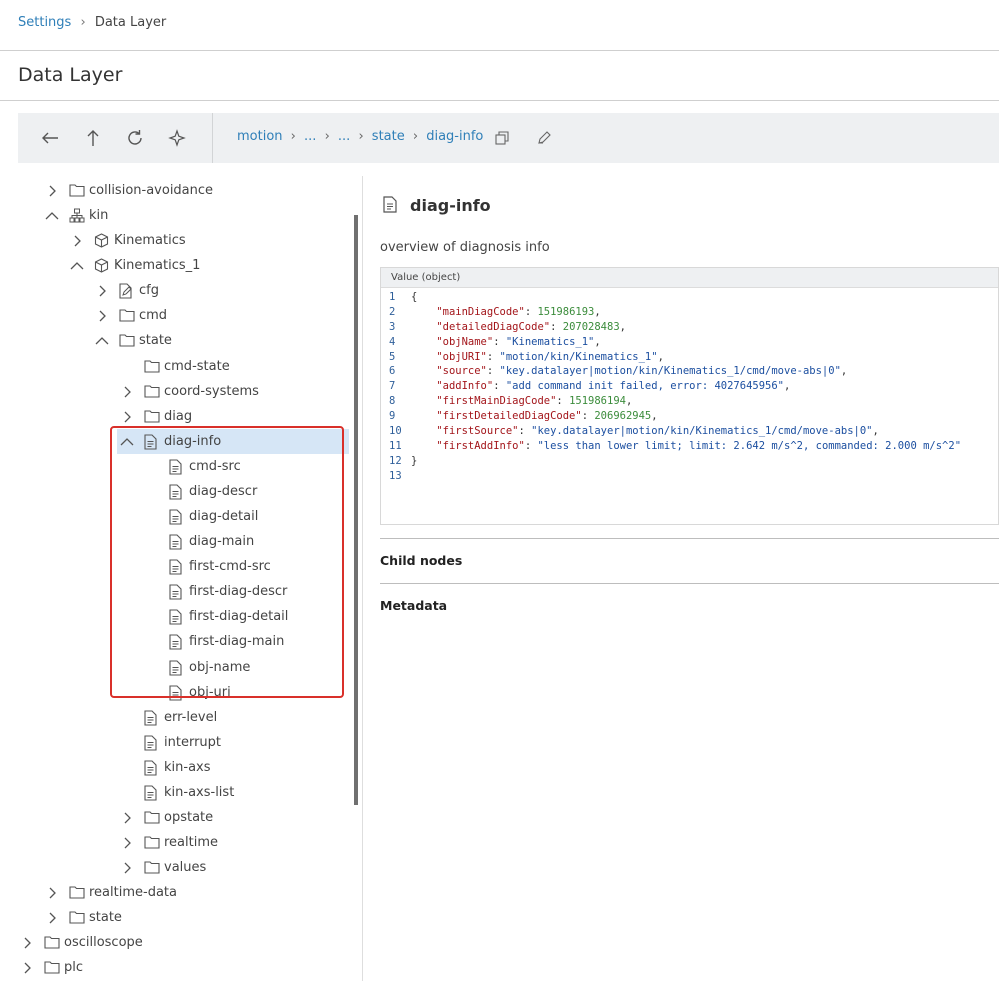 The width and height of the screenshot is (999, 981). I want to click on up-arrow-icon, so click(93, 138).